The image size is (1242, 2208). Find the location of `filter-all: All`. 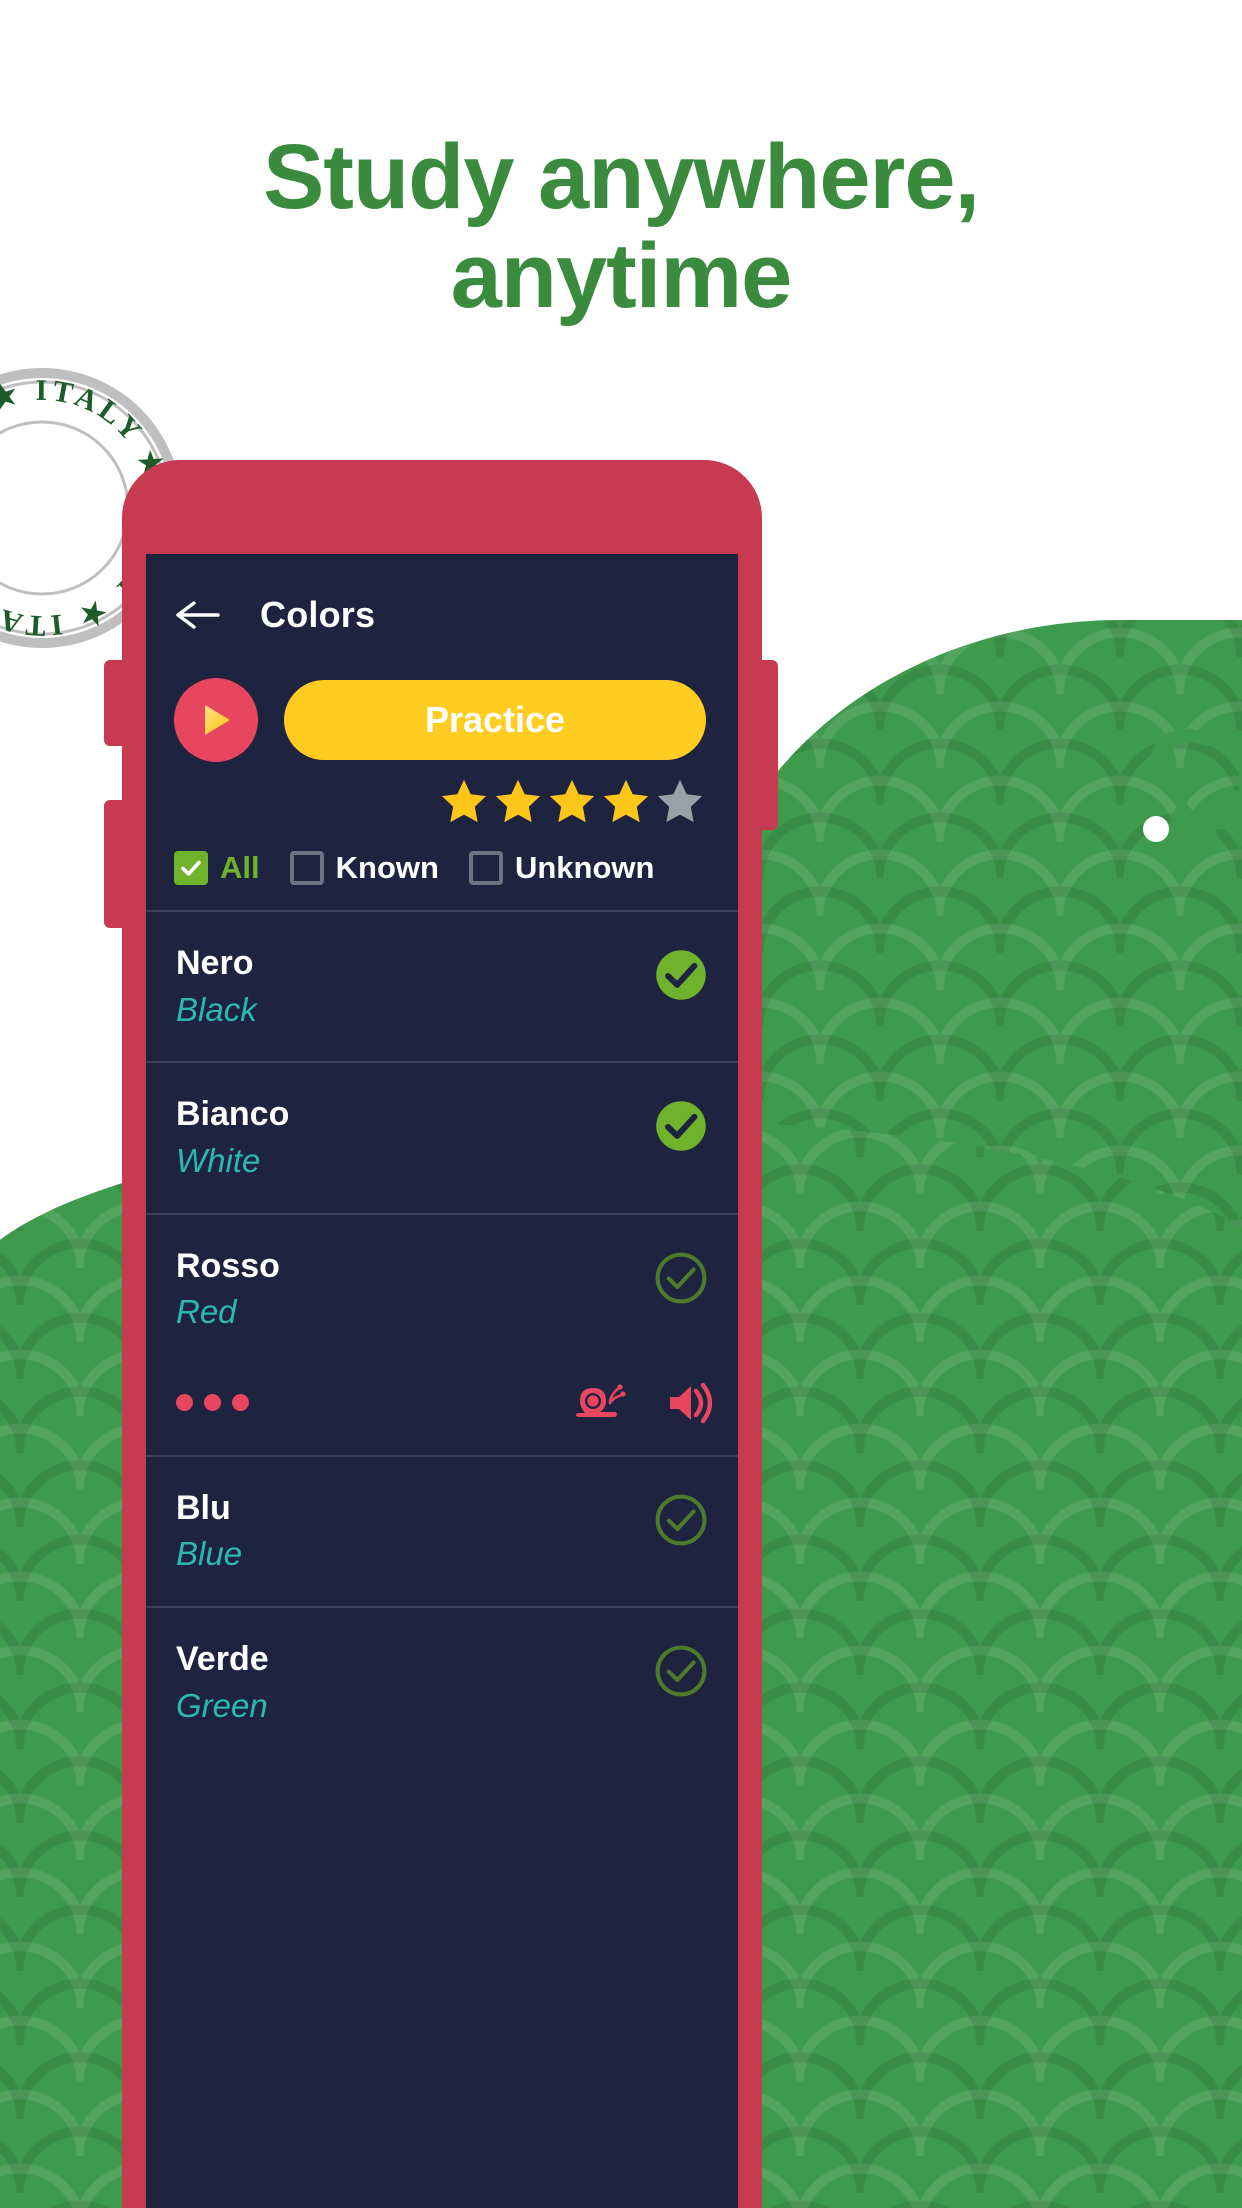

filter-all: All is located at coordinates (217, 868).